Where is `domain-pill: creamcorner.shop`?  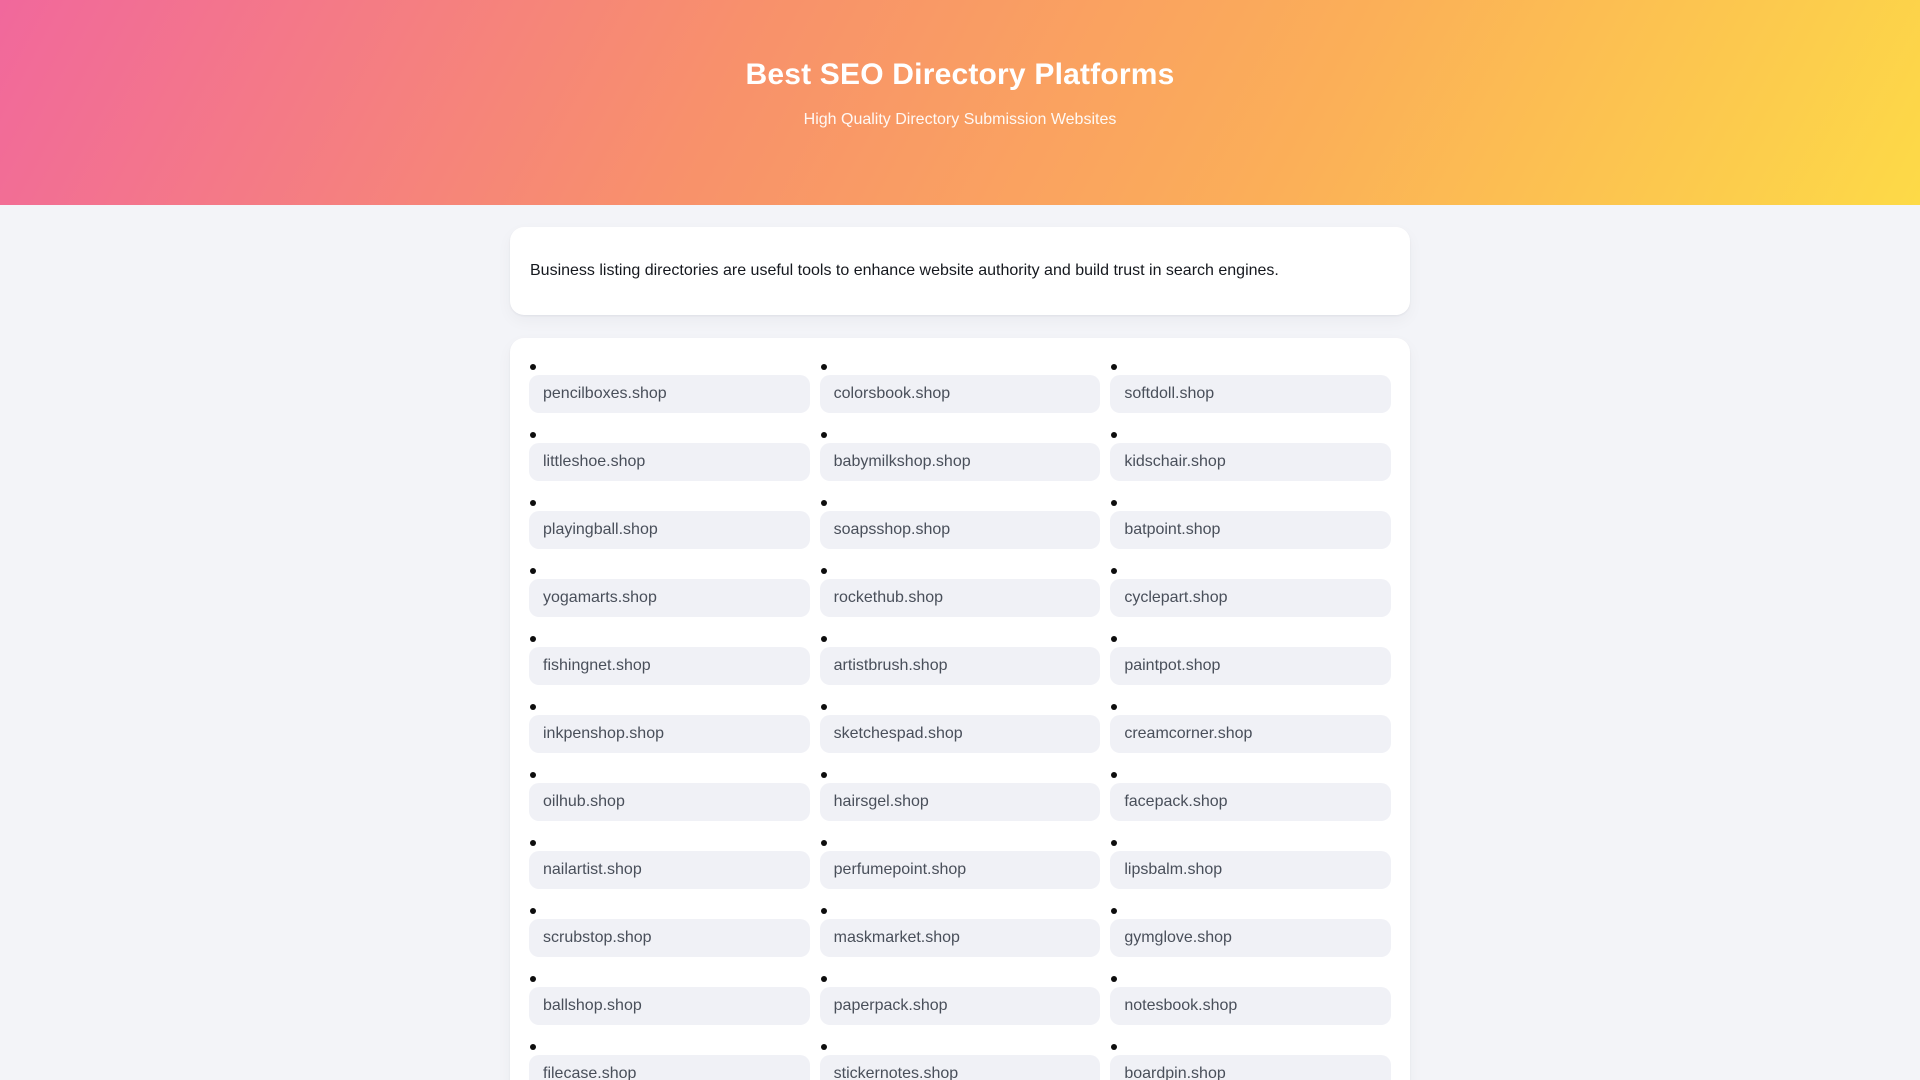 domain-pill: creamcorner.shop is located at coordinates (1250, 734).